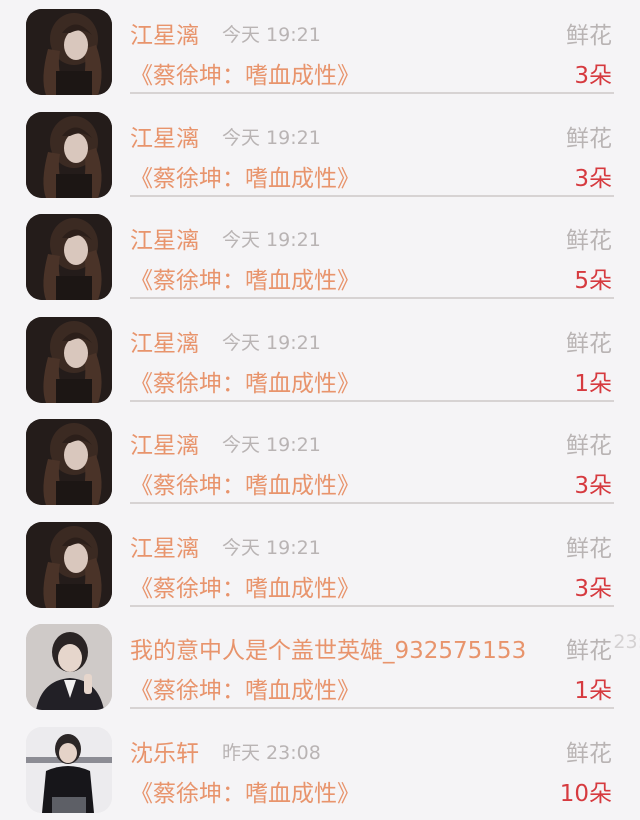 The image size is (640, 820). I want to click on timestamp: 23:, so click(626, 642).